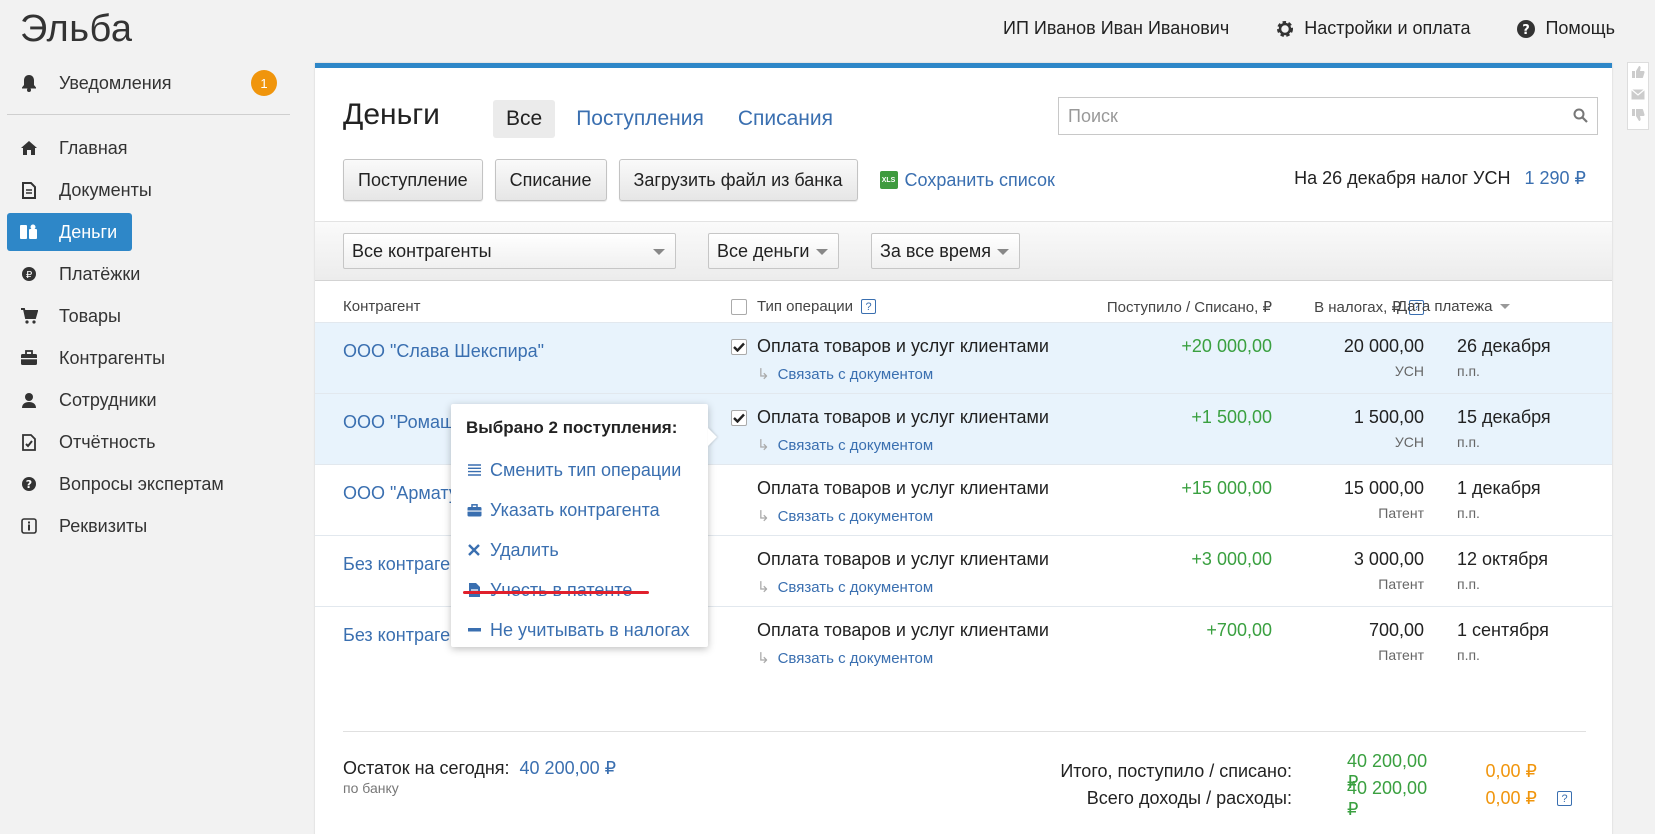 This screenshot has width=1655, height=834. What do you see at coordinates (1402, 178) in the screenshot?
I see `tax-note-label: На 26 декабря налог УСН` at bounding box center [1402, 178].